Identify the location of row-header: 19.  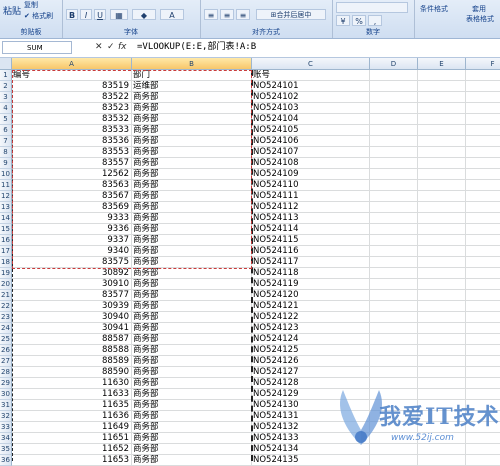
(6, 273).